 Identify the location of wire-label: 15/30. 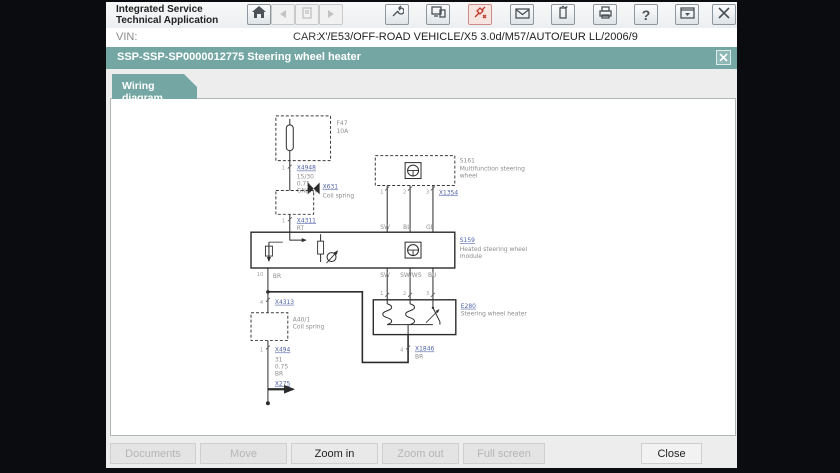
(305, 177).